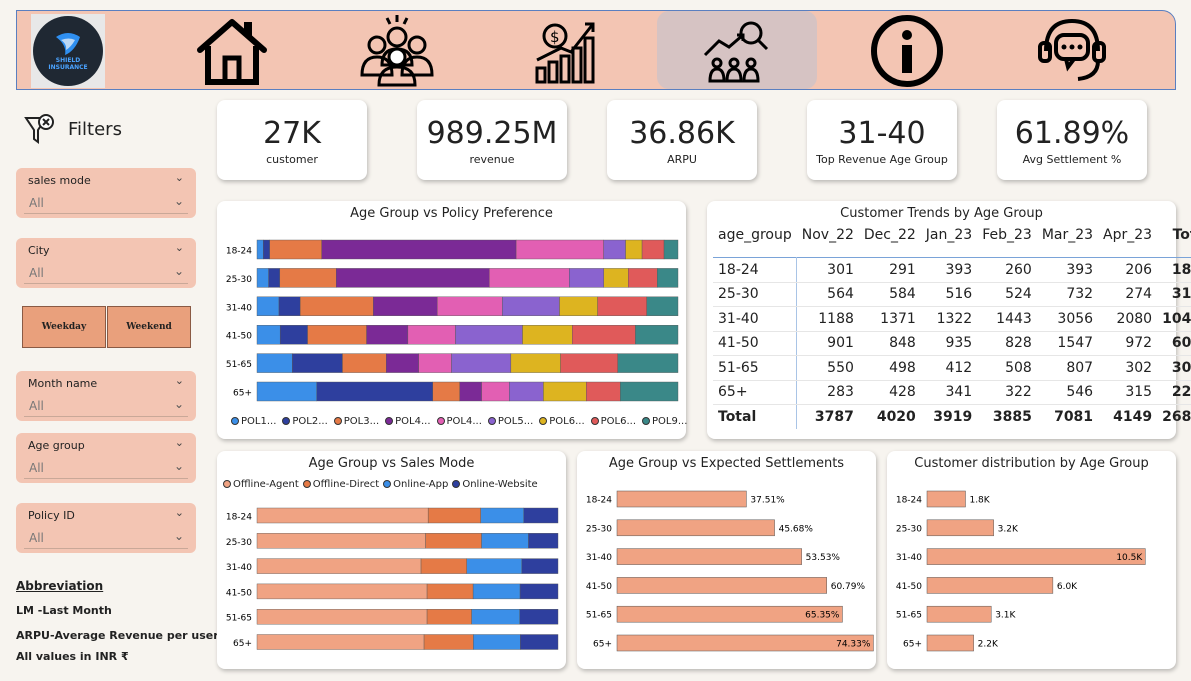 The width and height of the screenshot is (1191, 681). What do you see at coordinates (106, 458) in the screenshot?
I see `slicer-age-group: Age group ⌄ All ⌄` at bounding box center [106, 458].